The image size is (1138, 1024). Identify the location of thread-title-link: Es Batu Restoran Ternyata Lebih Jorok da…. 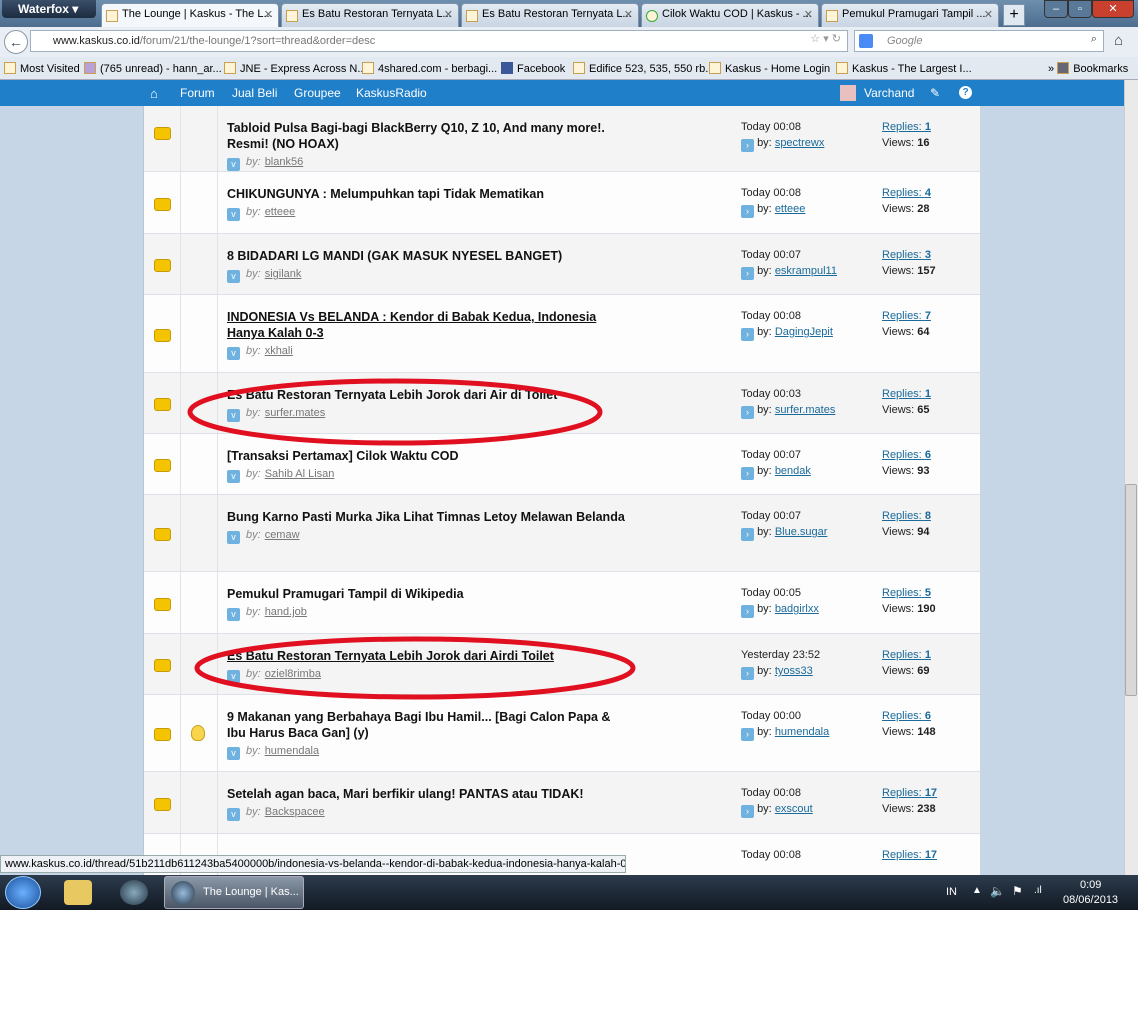
(427, 656).